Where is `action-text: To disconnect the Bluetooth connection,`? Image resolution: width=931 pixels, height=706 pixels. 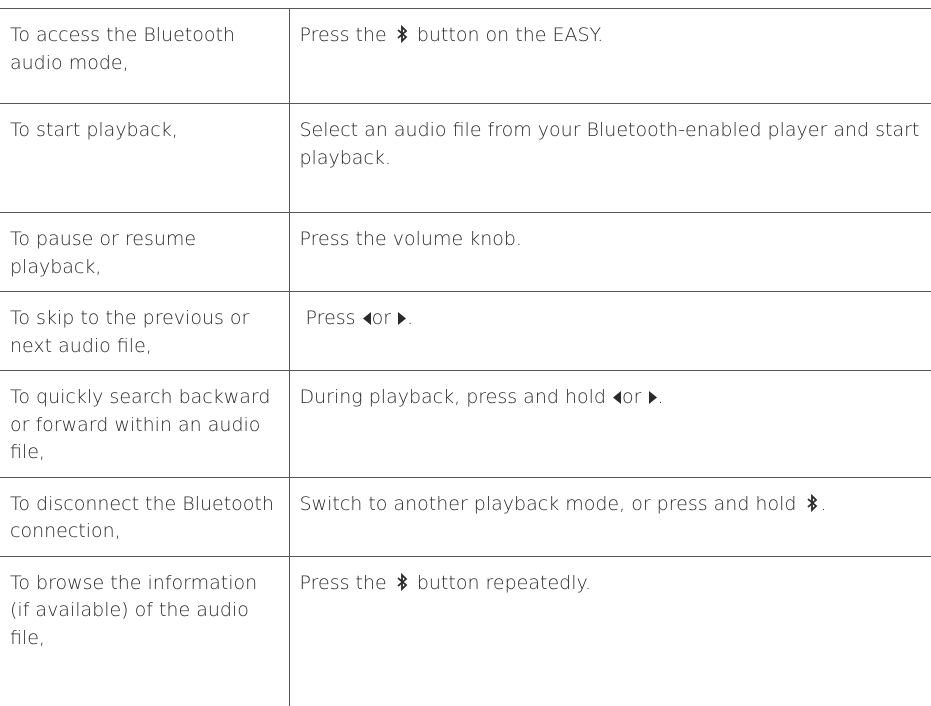
action-text: To disconnect the Bluetooth connection, is located at coordinates (142, 517).